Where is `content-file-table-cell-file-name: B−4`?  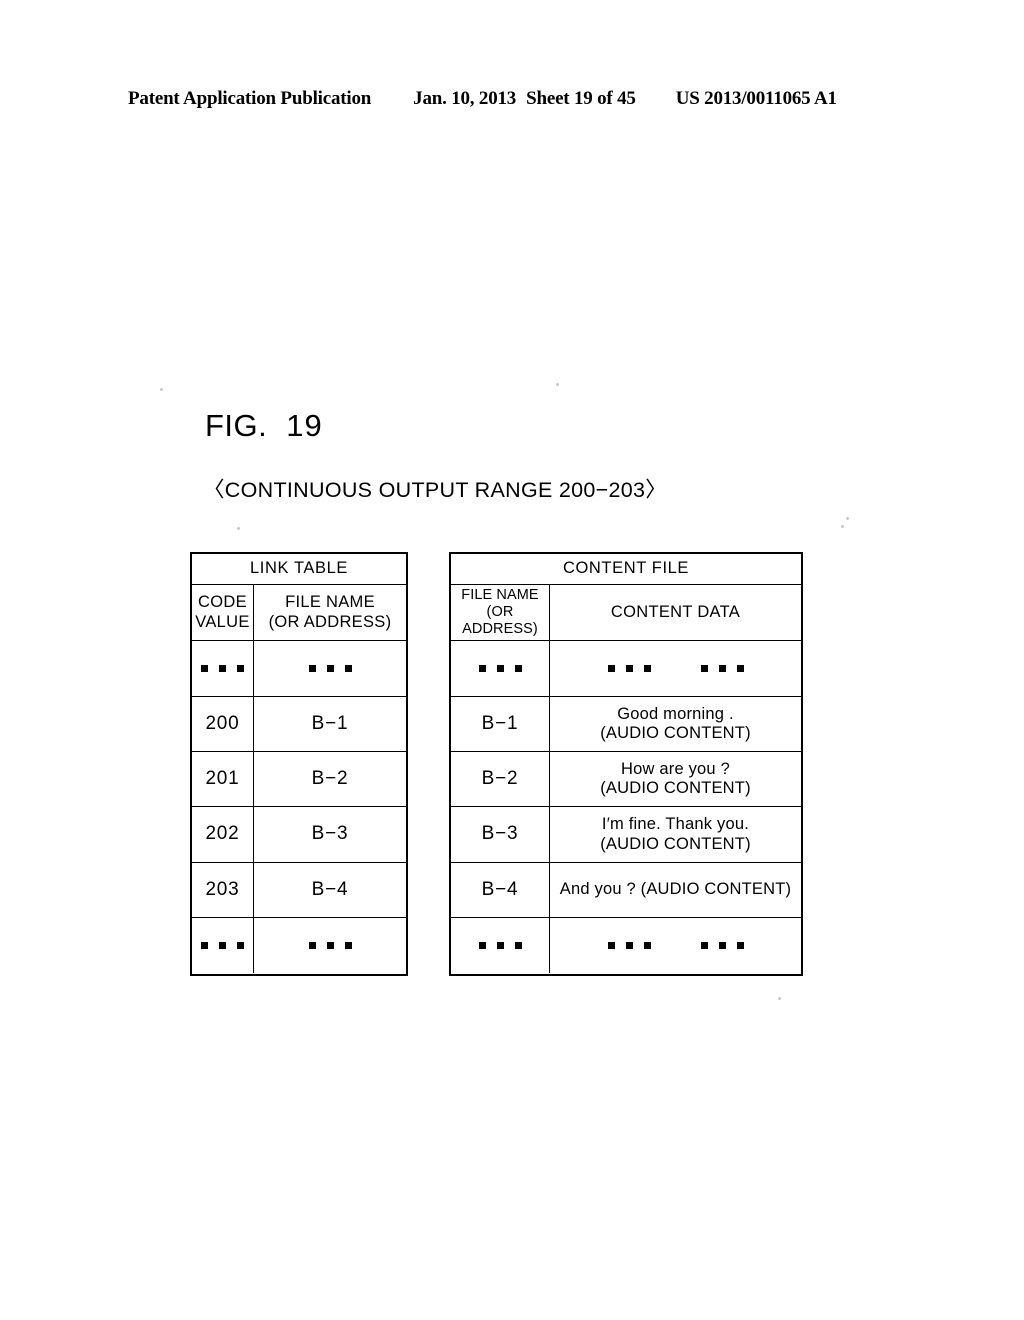 content-file-table-cell-file-name: B−4 is located at coordinates (500, 890).